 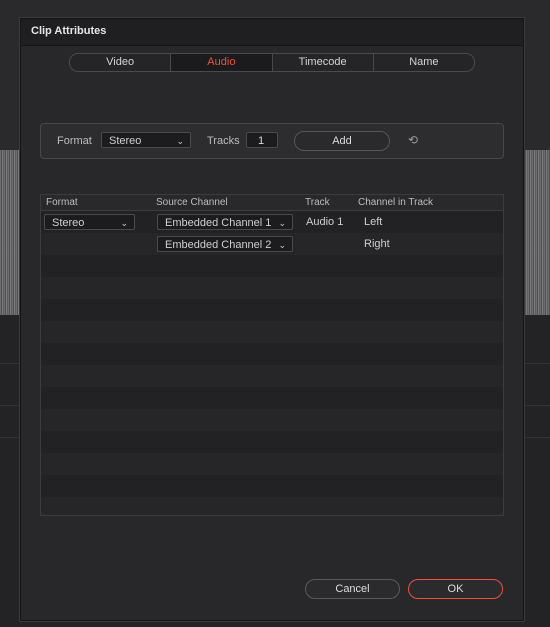 I want to click on add-button: Add, so click(x=342, y=141).